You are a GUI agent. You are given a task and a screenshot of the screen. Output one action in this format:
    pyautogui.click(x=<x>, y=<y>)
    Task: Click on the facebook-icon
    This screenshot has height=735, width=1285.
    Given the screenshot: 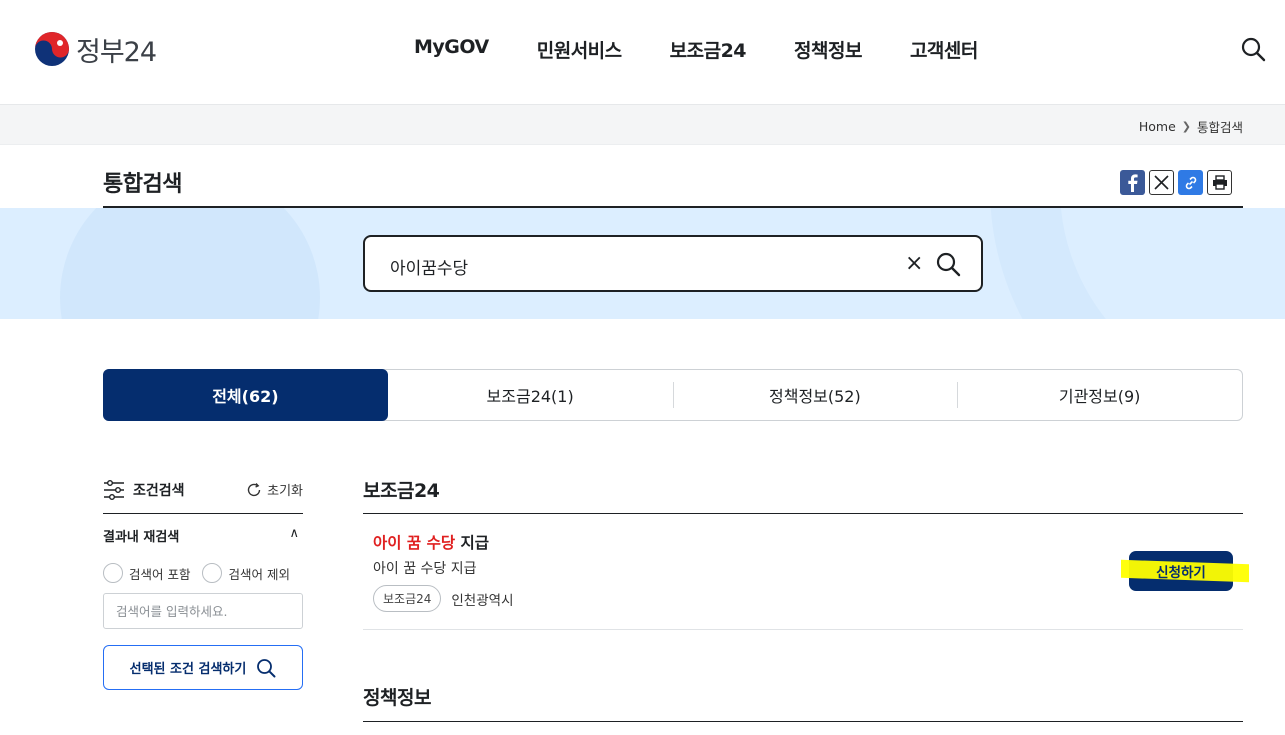 What is the action you would take?
    pyautogui.click(x=1132, y=182)
    